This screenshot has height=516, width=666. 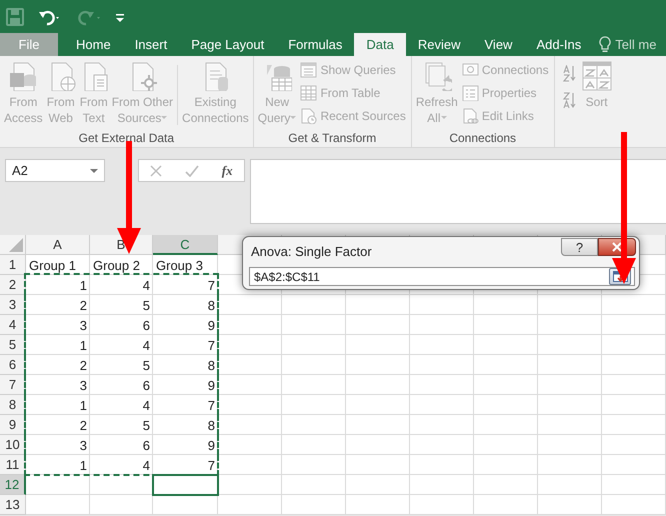 I want to click on cell-reference: A2, so click(x=20, y=170).